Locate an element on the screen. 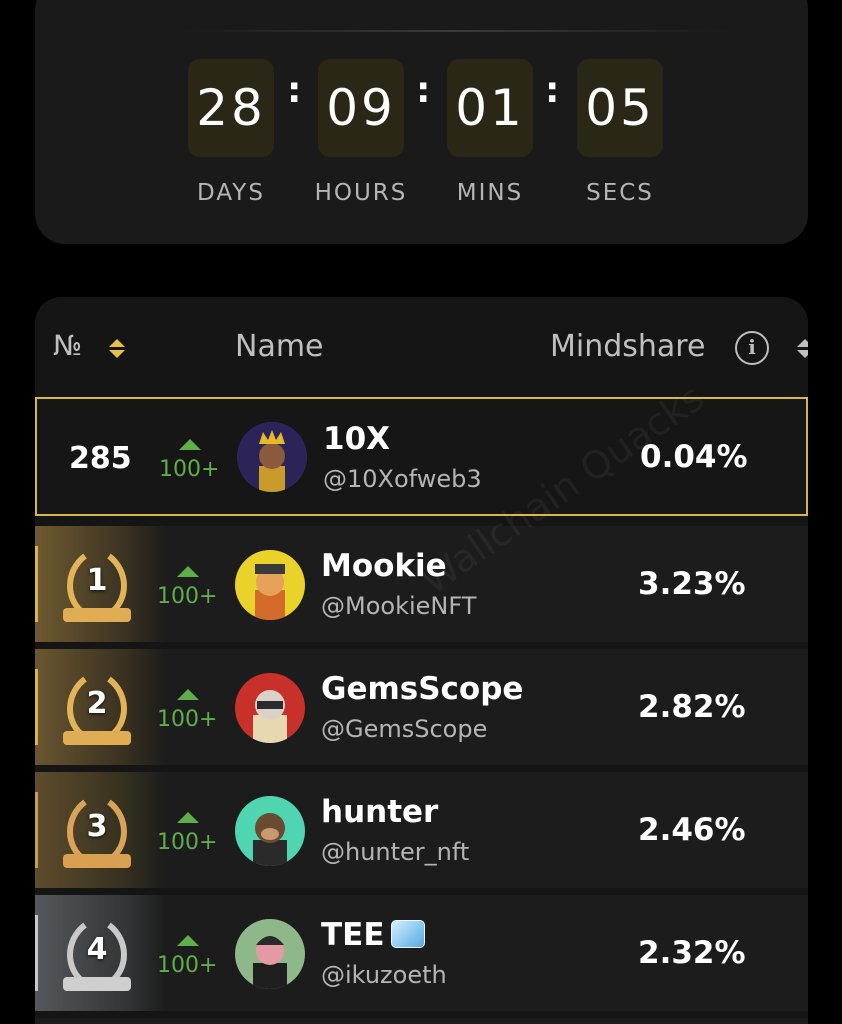 This screenshot has height=1024, width=842. user-name: TEE is located at coordinates (373, 935).